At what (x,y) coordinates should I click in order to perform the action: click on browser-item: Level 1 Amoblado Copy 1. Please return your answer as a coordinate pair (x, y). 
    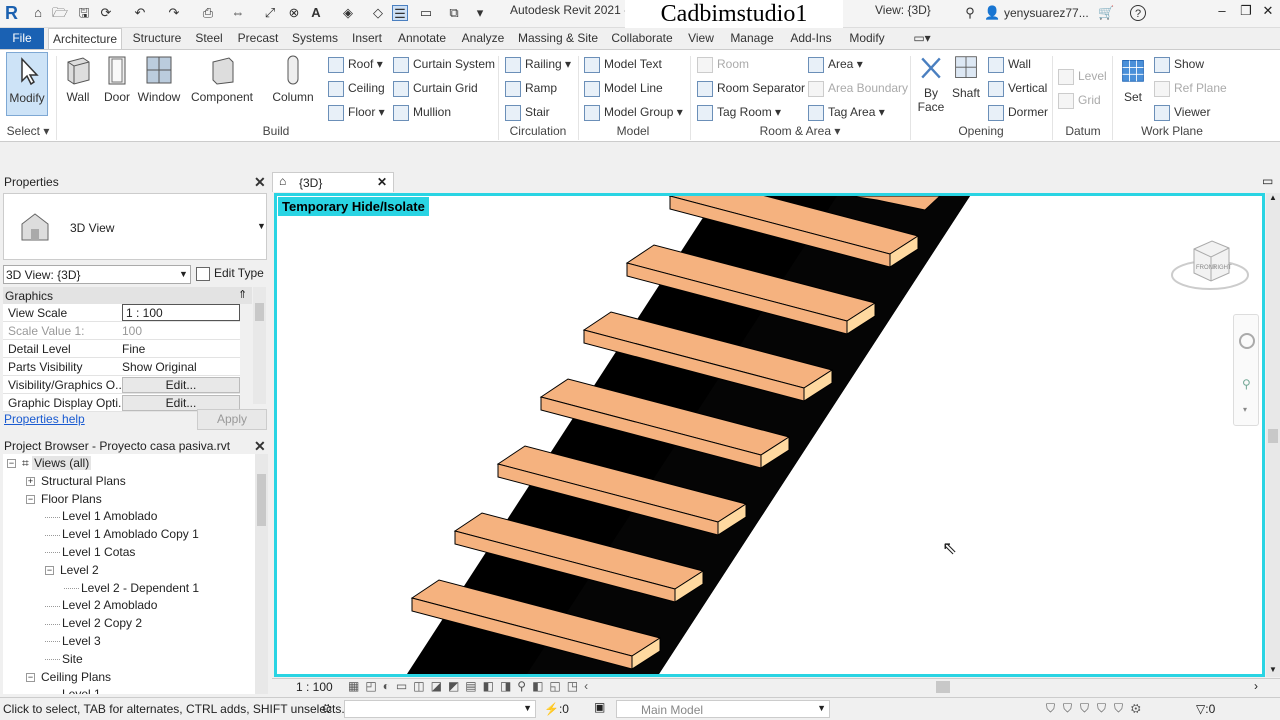
    Looking at the image, I should click on (122, 534).